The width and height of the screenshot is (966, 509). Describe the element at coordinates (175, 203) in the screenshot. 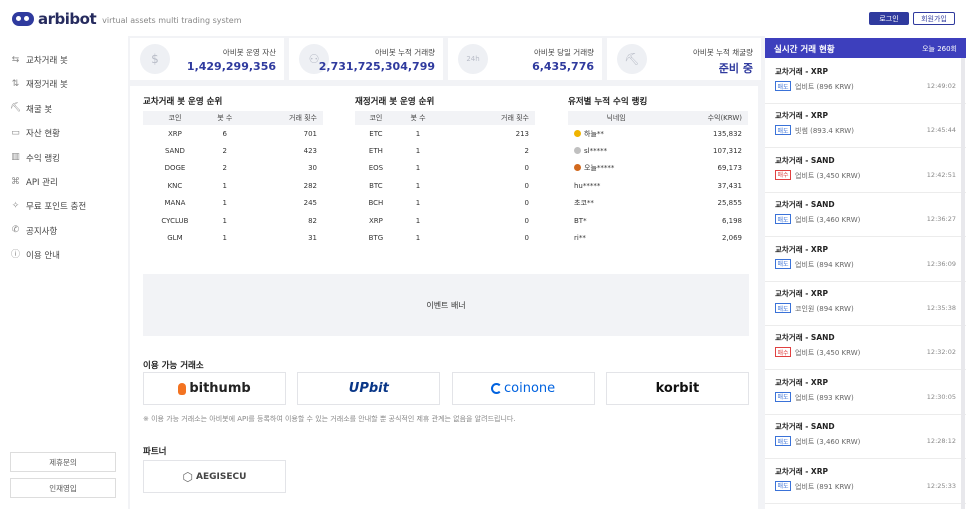

I see `table-cell: MANA` at that location.